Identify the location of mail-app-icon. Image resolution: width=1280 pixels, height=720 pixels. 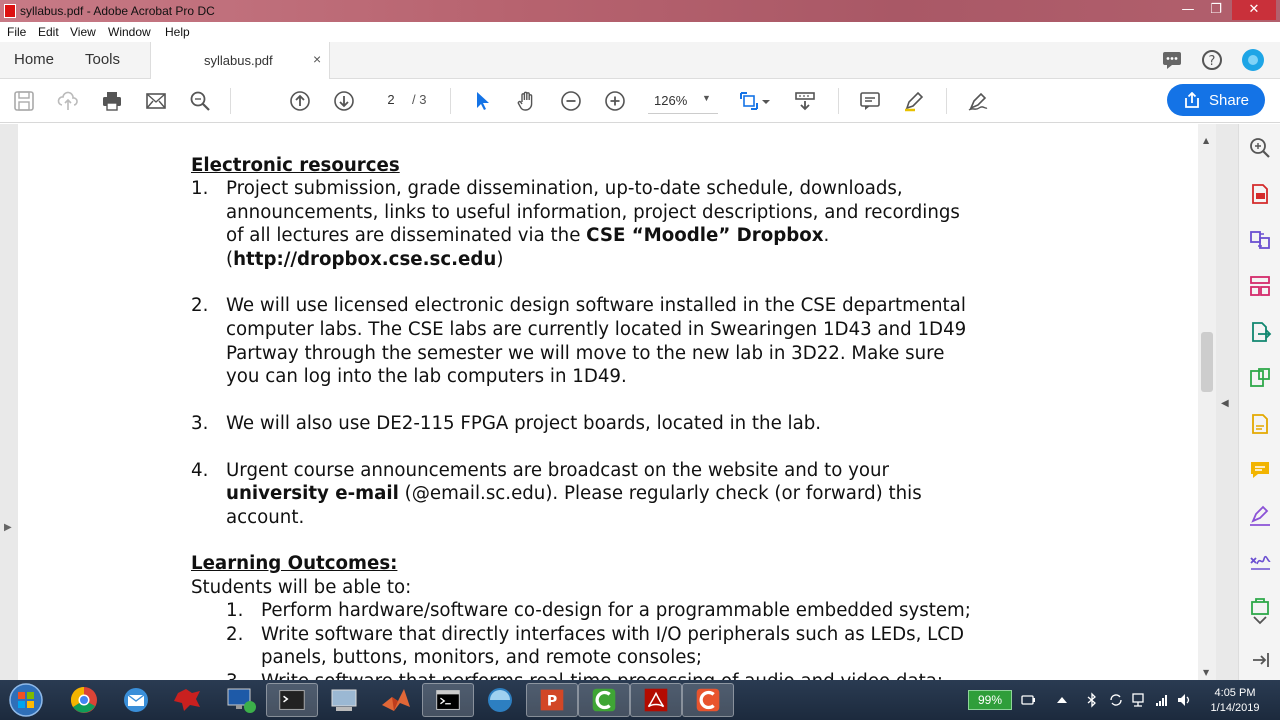
(136, 700).